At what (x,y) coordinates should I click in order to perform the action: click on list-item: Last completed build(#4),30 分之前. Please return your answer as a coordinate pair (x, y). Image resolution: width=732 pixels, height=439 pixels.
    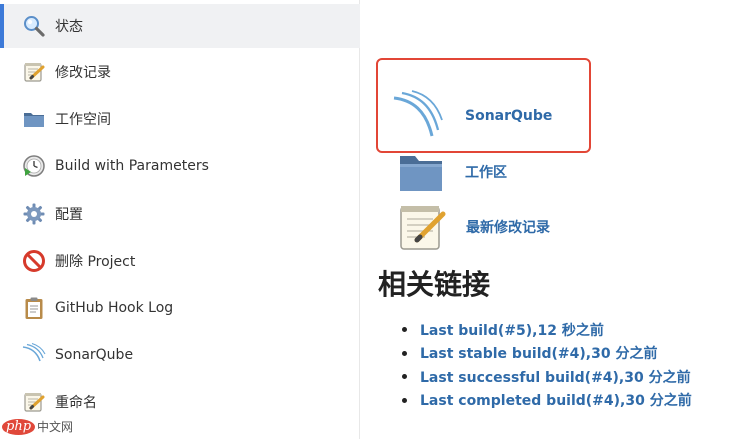
    Looking at the image, I should click on (547, 401).